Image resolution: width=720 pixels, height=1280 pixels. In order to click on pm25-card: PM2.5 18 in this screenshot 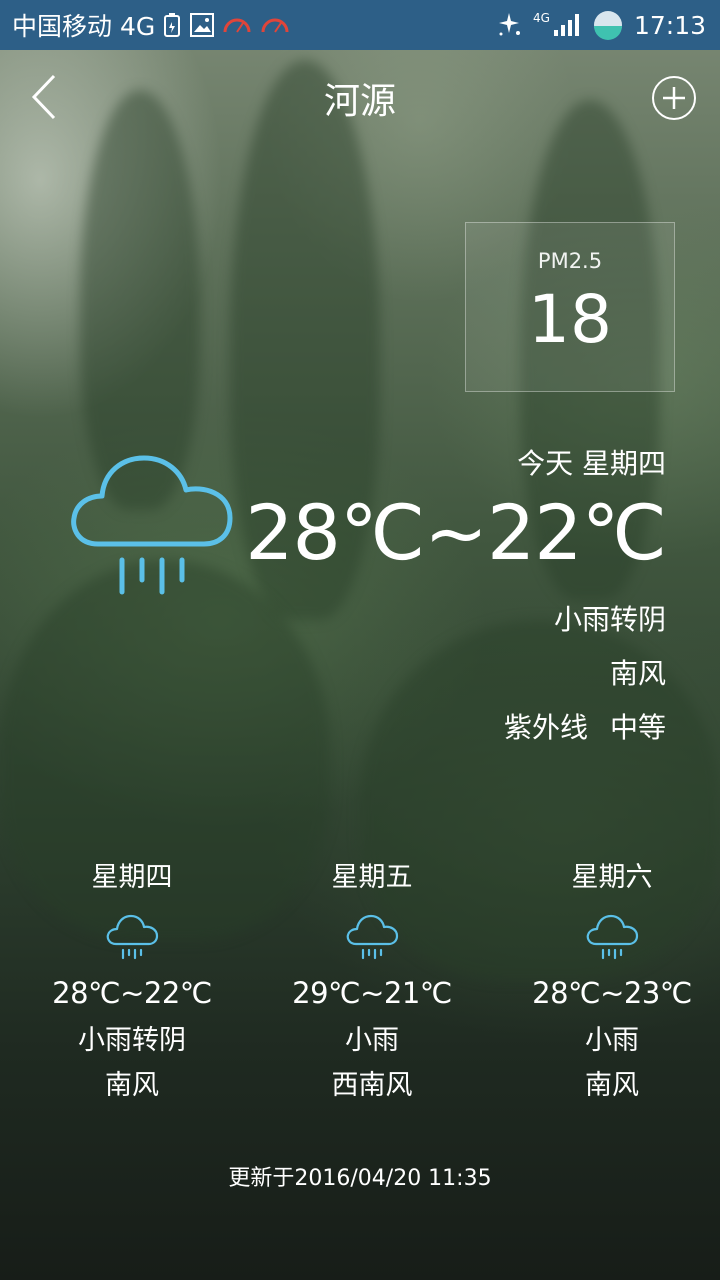, I will do `click(570, 307)`.